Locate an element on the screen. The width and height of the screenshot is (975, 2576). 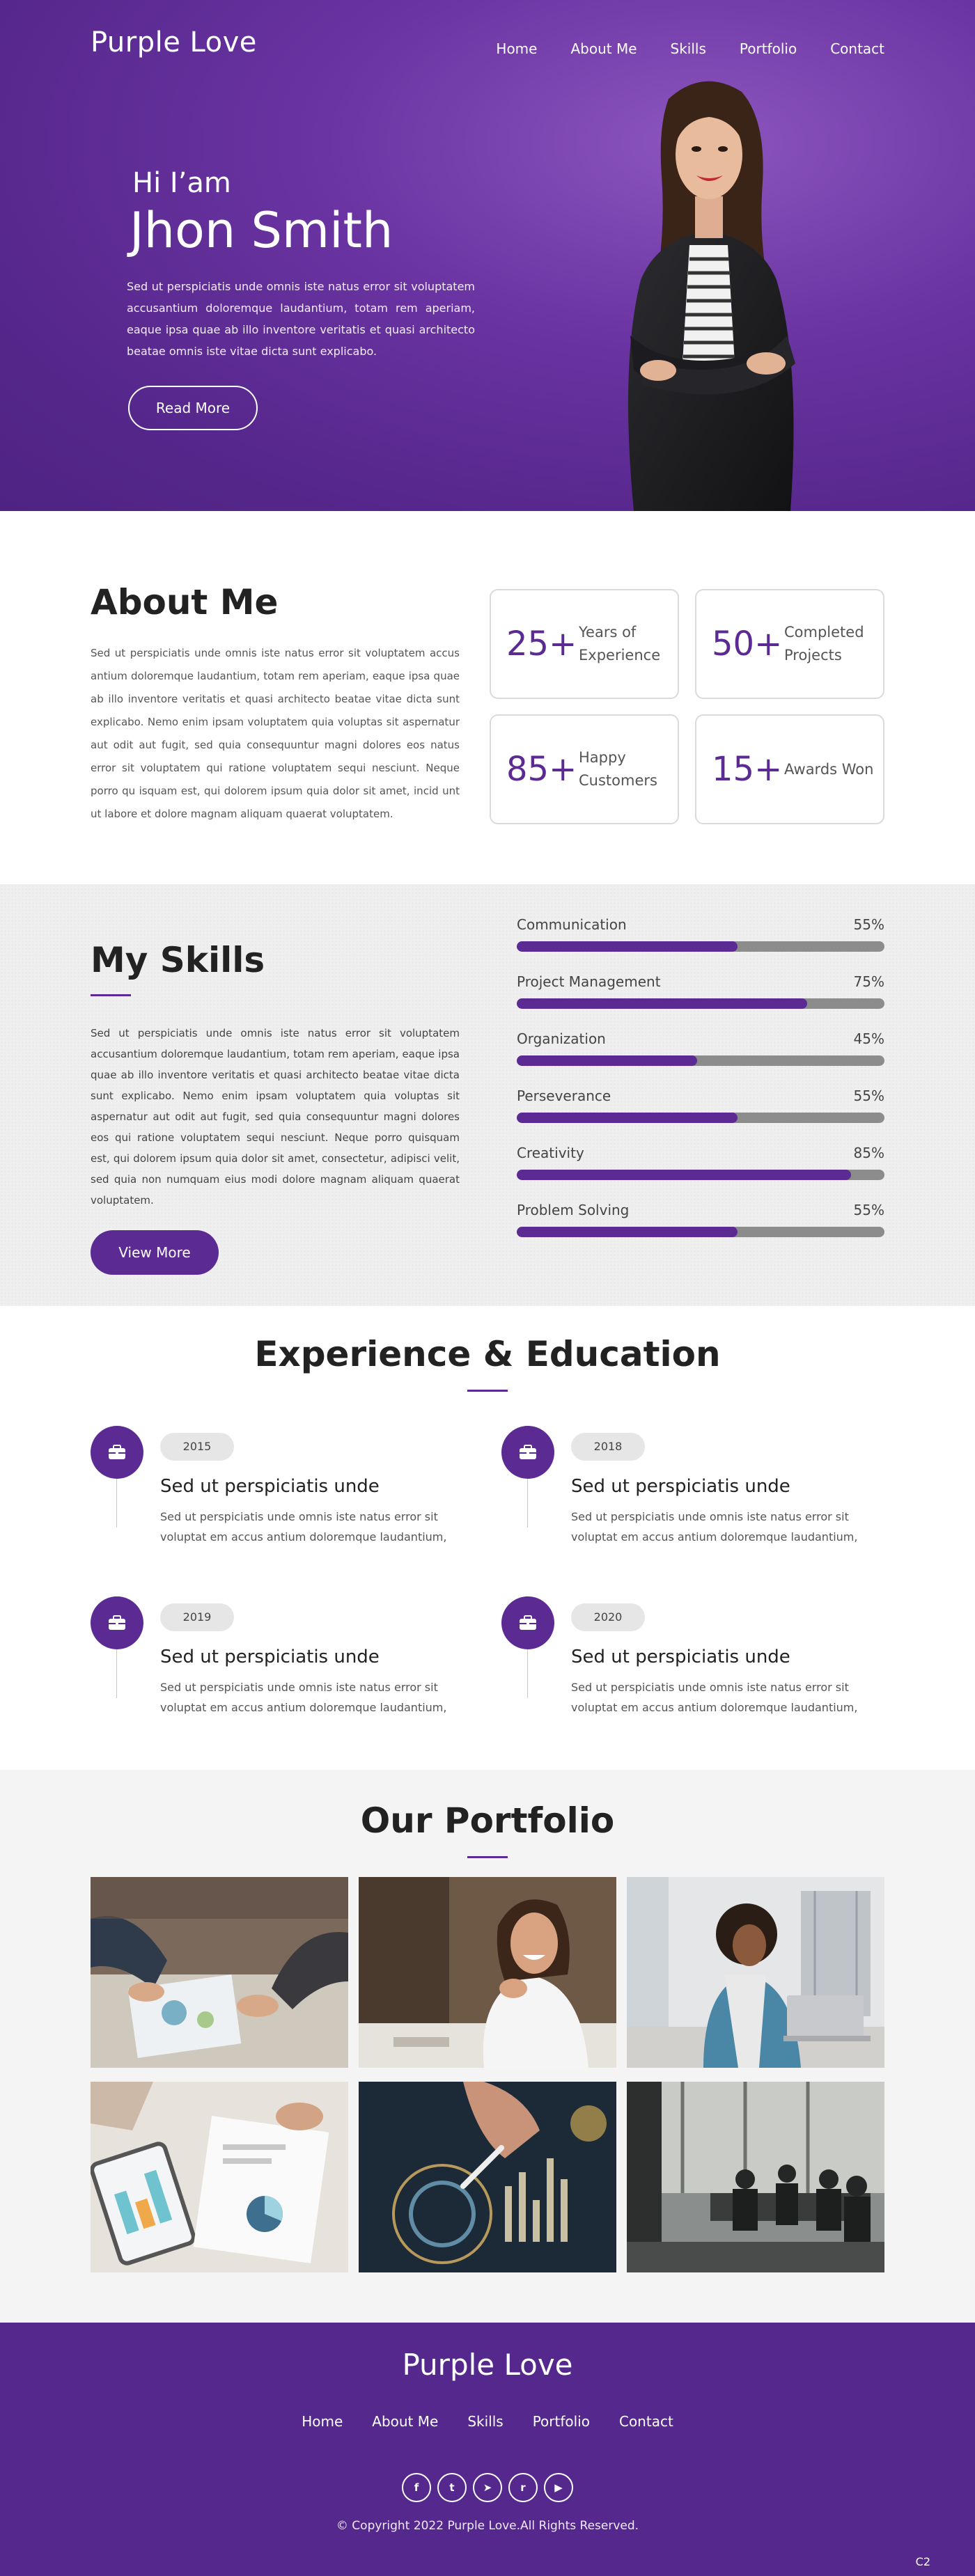
nav-about: About Me is located at coordinates (603, 48).